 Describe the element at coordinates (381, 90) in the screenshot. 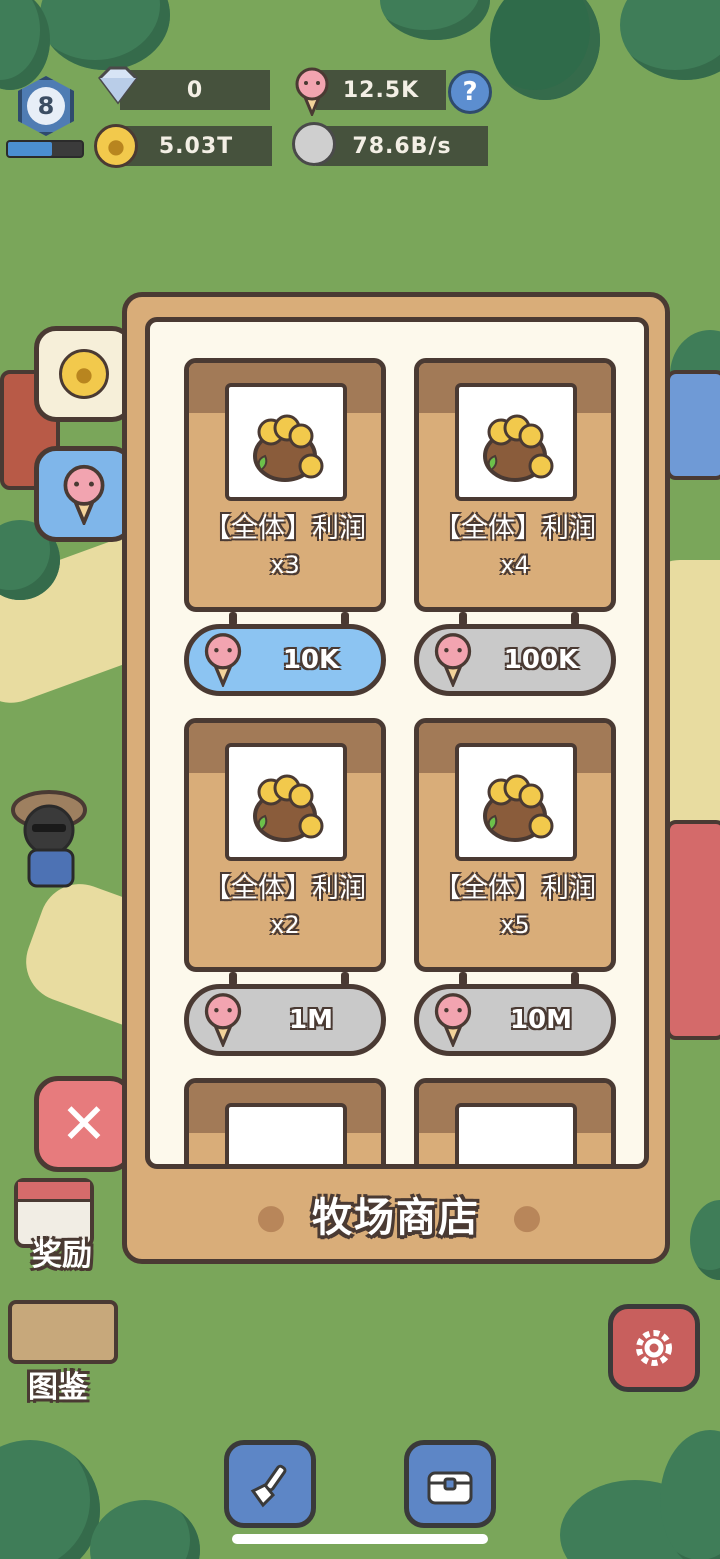

I see `ice-cream-counter: 12.5K` at that location.